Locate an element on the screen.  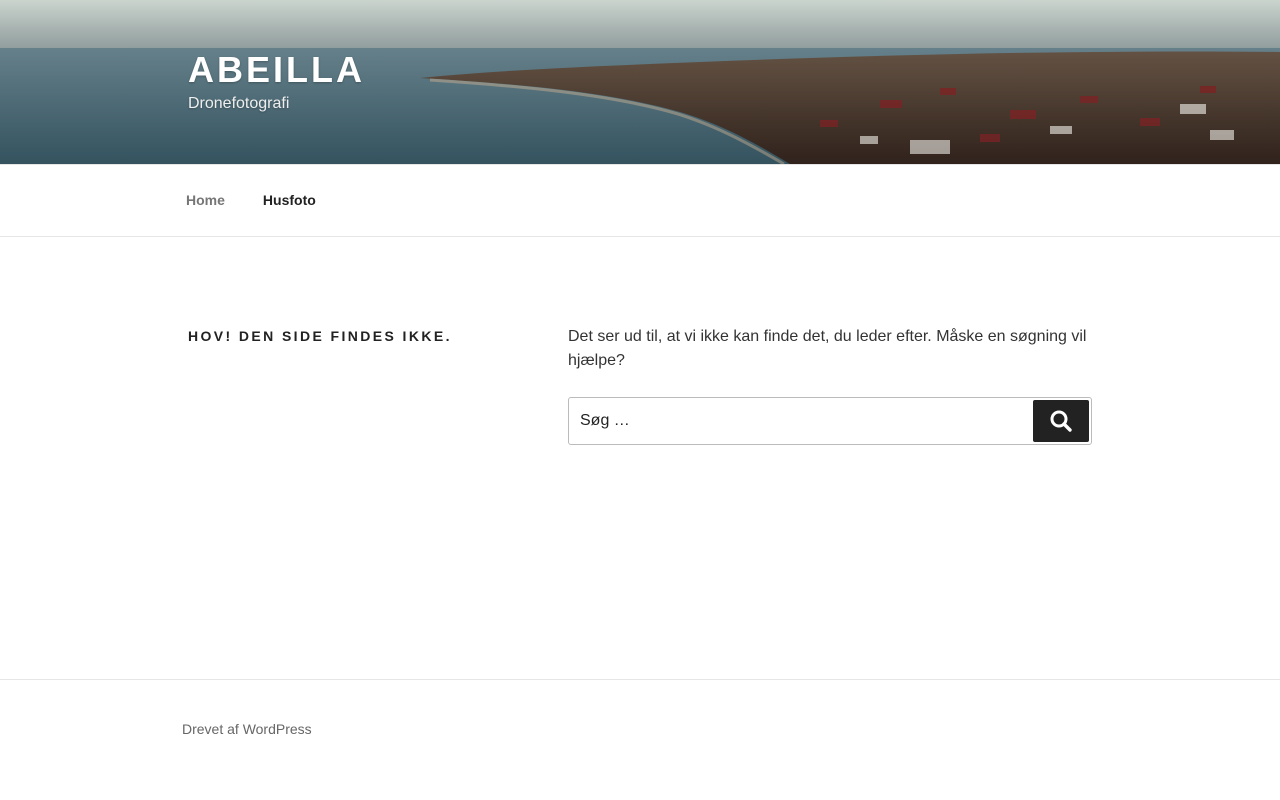
nav-item-home: Home is located at coordinates (205, 200).